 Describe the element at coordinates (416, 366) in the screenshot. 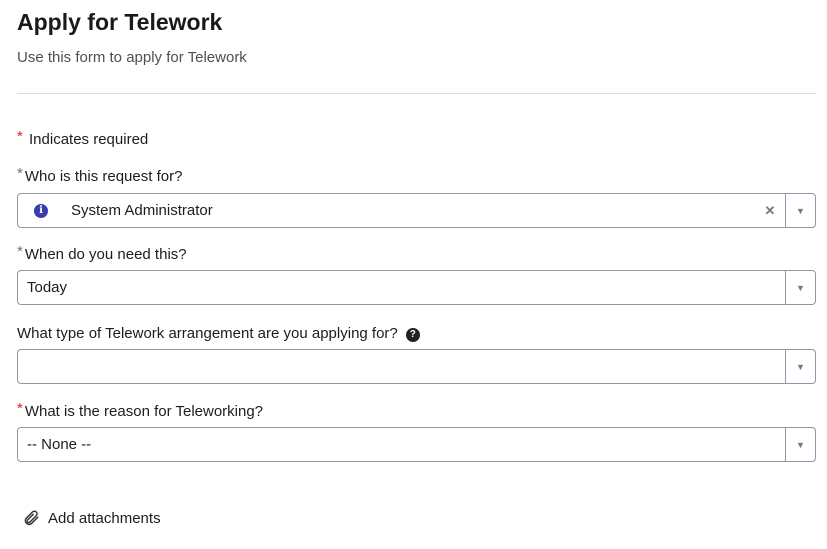

I see `arrangement-select: ▼` at that location.